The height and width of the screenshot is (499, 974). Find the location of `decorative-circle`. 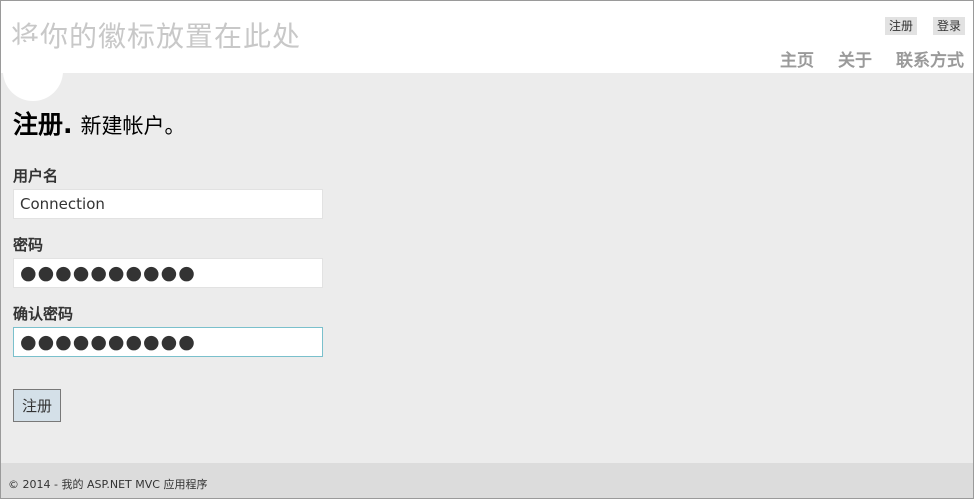

decorative-circle is located at coordinates (33, 71).